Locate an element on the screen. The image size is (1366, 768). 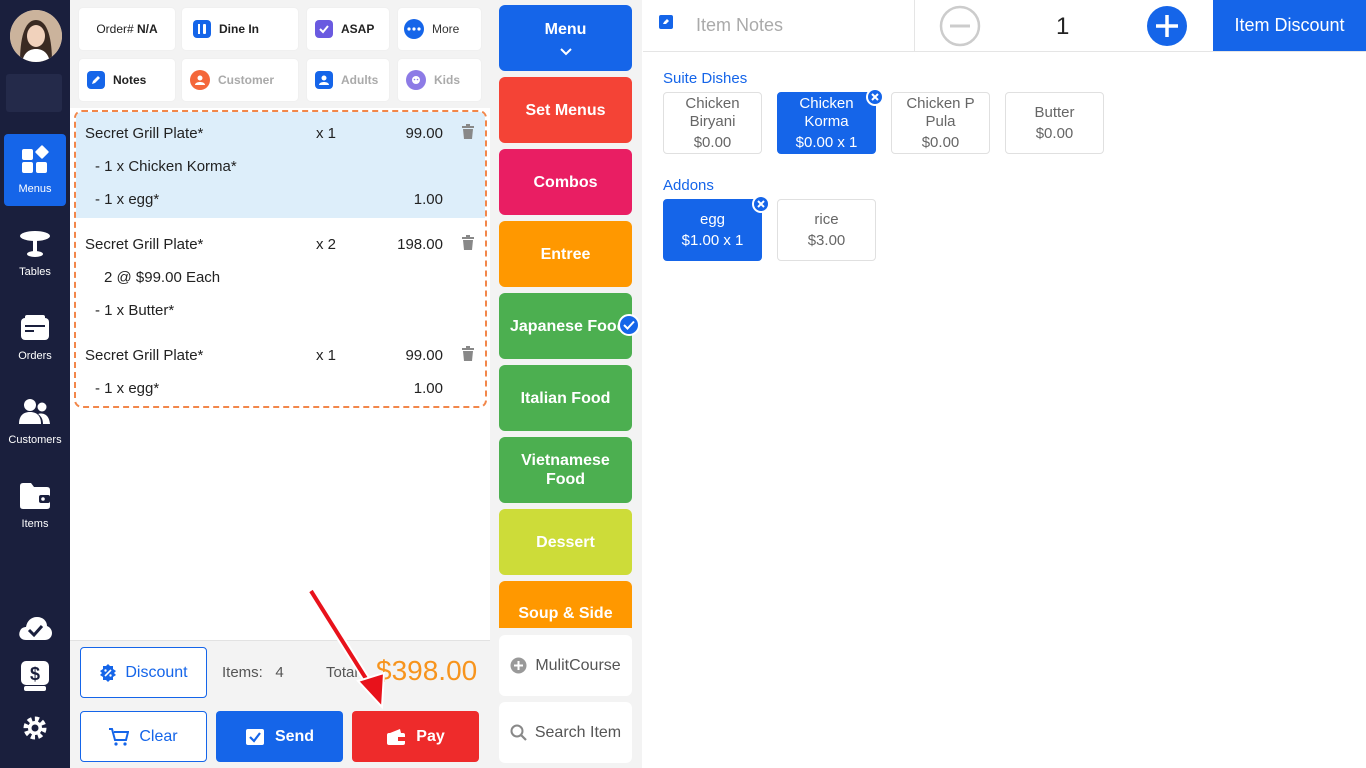
category-label: Dessert is located at coordinates (565, 542).